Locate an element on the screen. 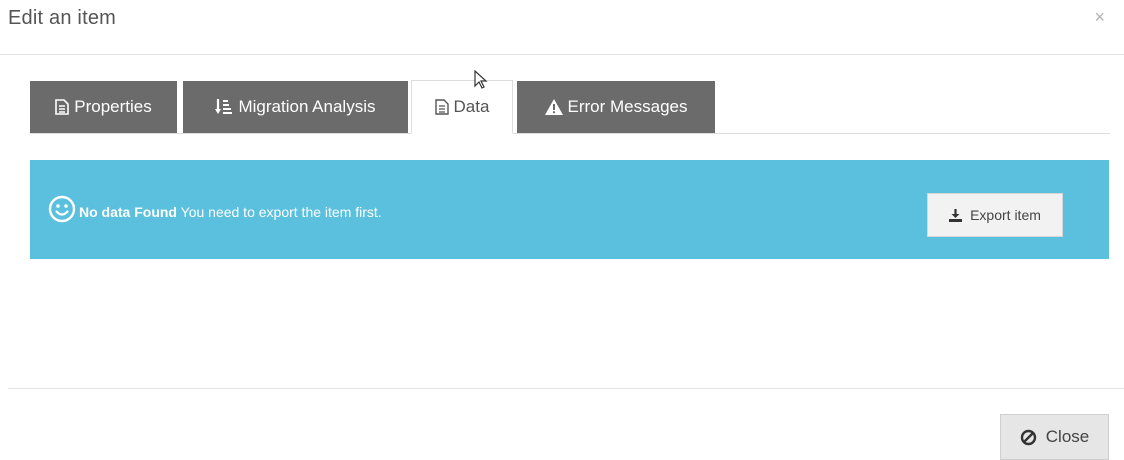 The width and height of the screenshot is (1124, 460). close-button-label: Close is located at coordinates (1067, 436).